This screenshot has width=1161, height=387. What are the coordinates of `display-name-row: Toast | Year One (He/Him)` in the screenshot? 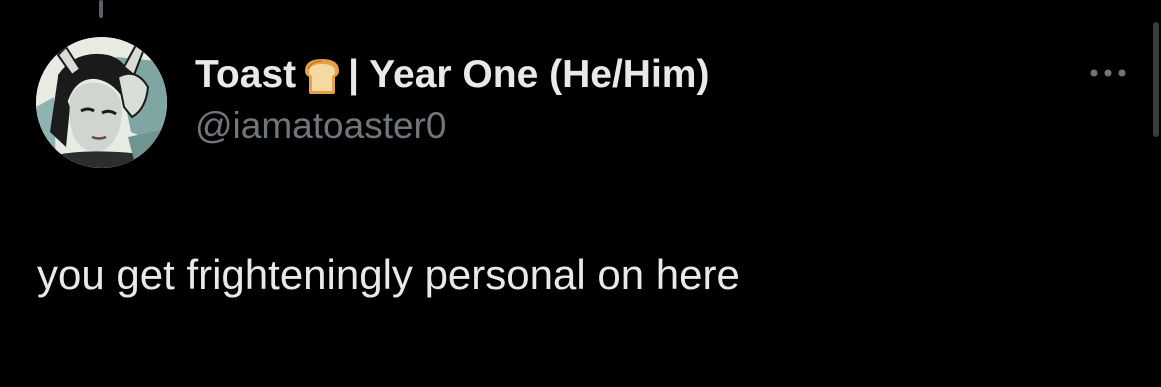 It's located at (635, 75).